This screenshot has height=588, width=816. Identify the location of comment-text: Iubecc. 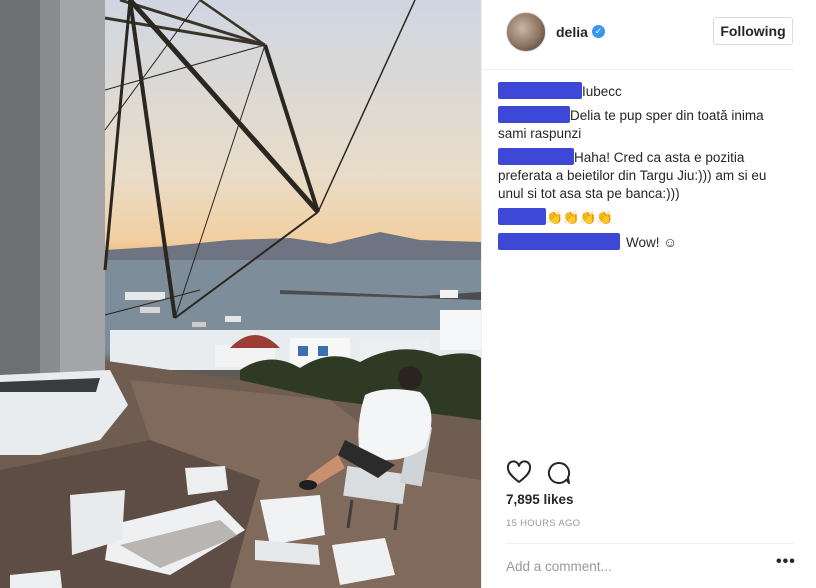
(602, 91).